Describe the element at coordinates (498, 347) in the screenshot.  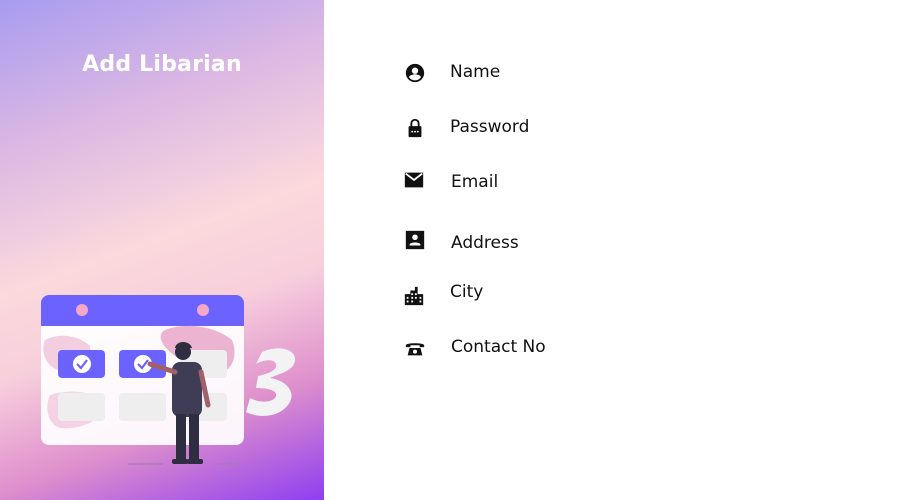
I see `contact-no-field: Contact No` at that location.